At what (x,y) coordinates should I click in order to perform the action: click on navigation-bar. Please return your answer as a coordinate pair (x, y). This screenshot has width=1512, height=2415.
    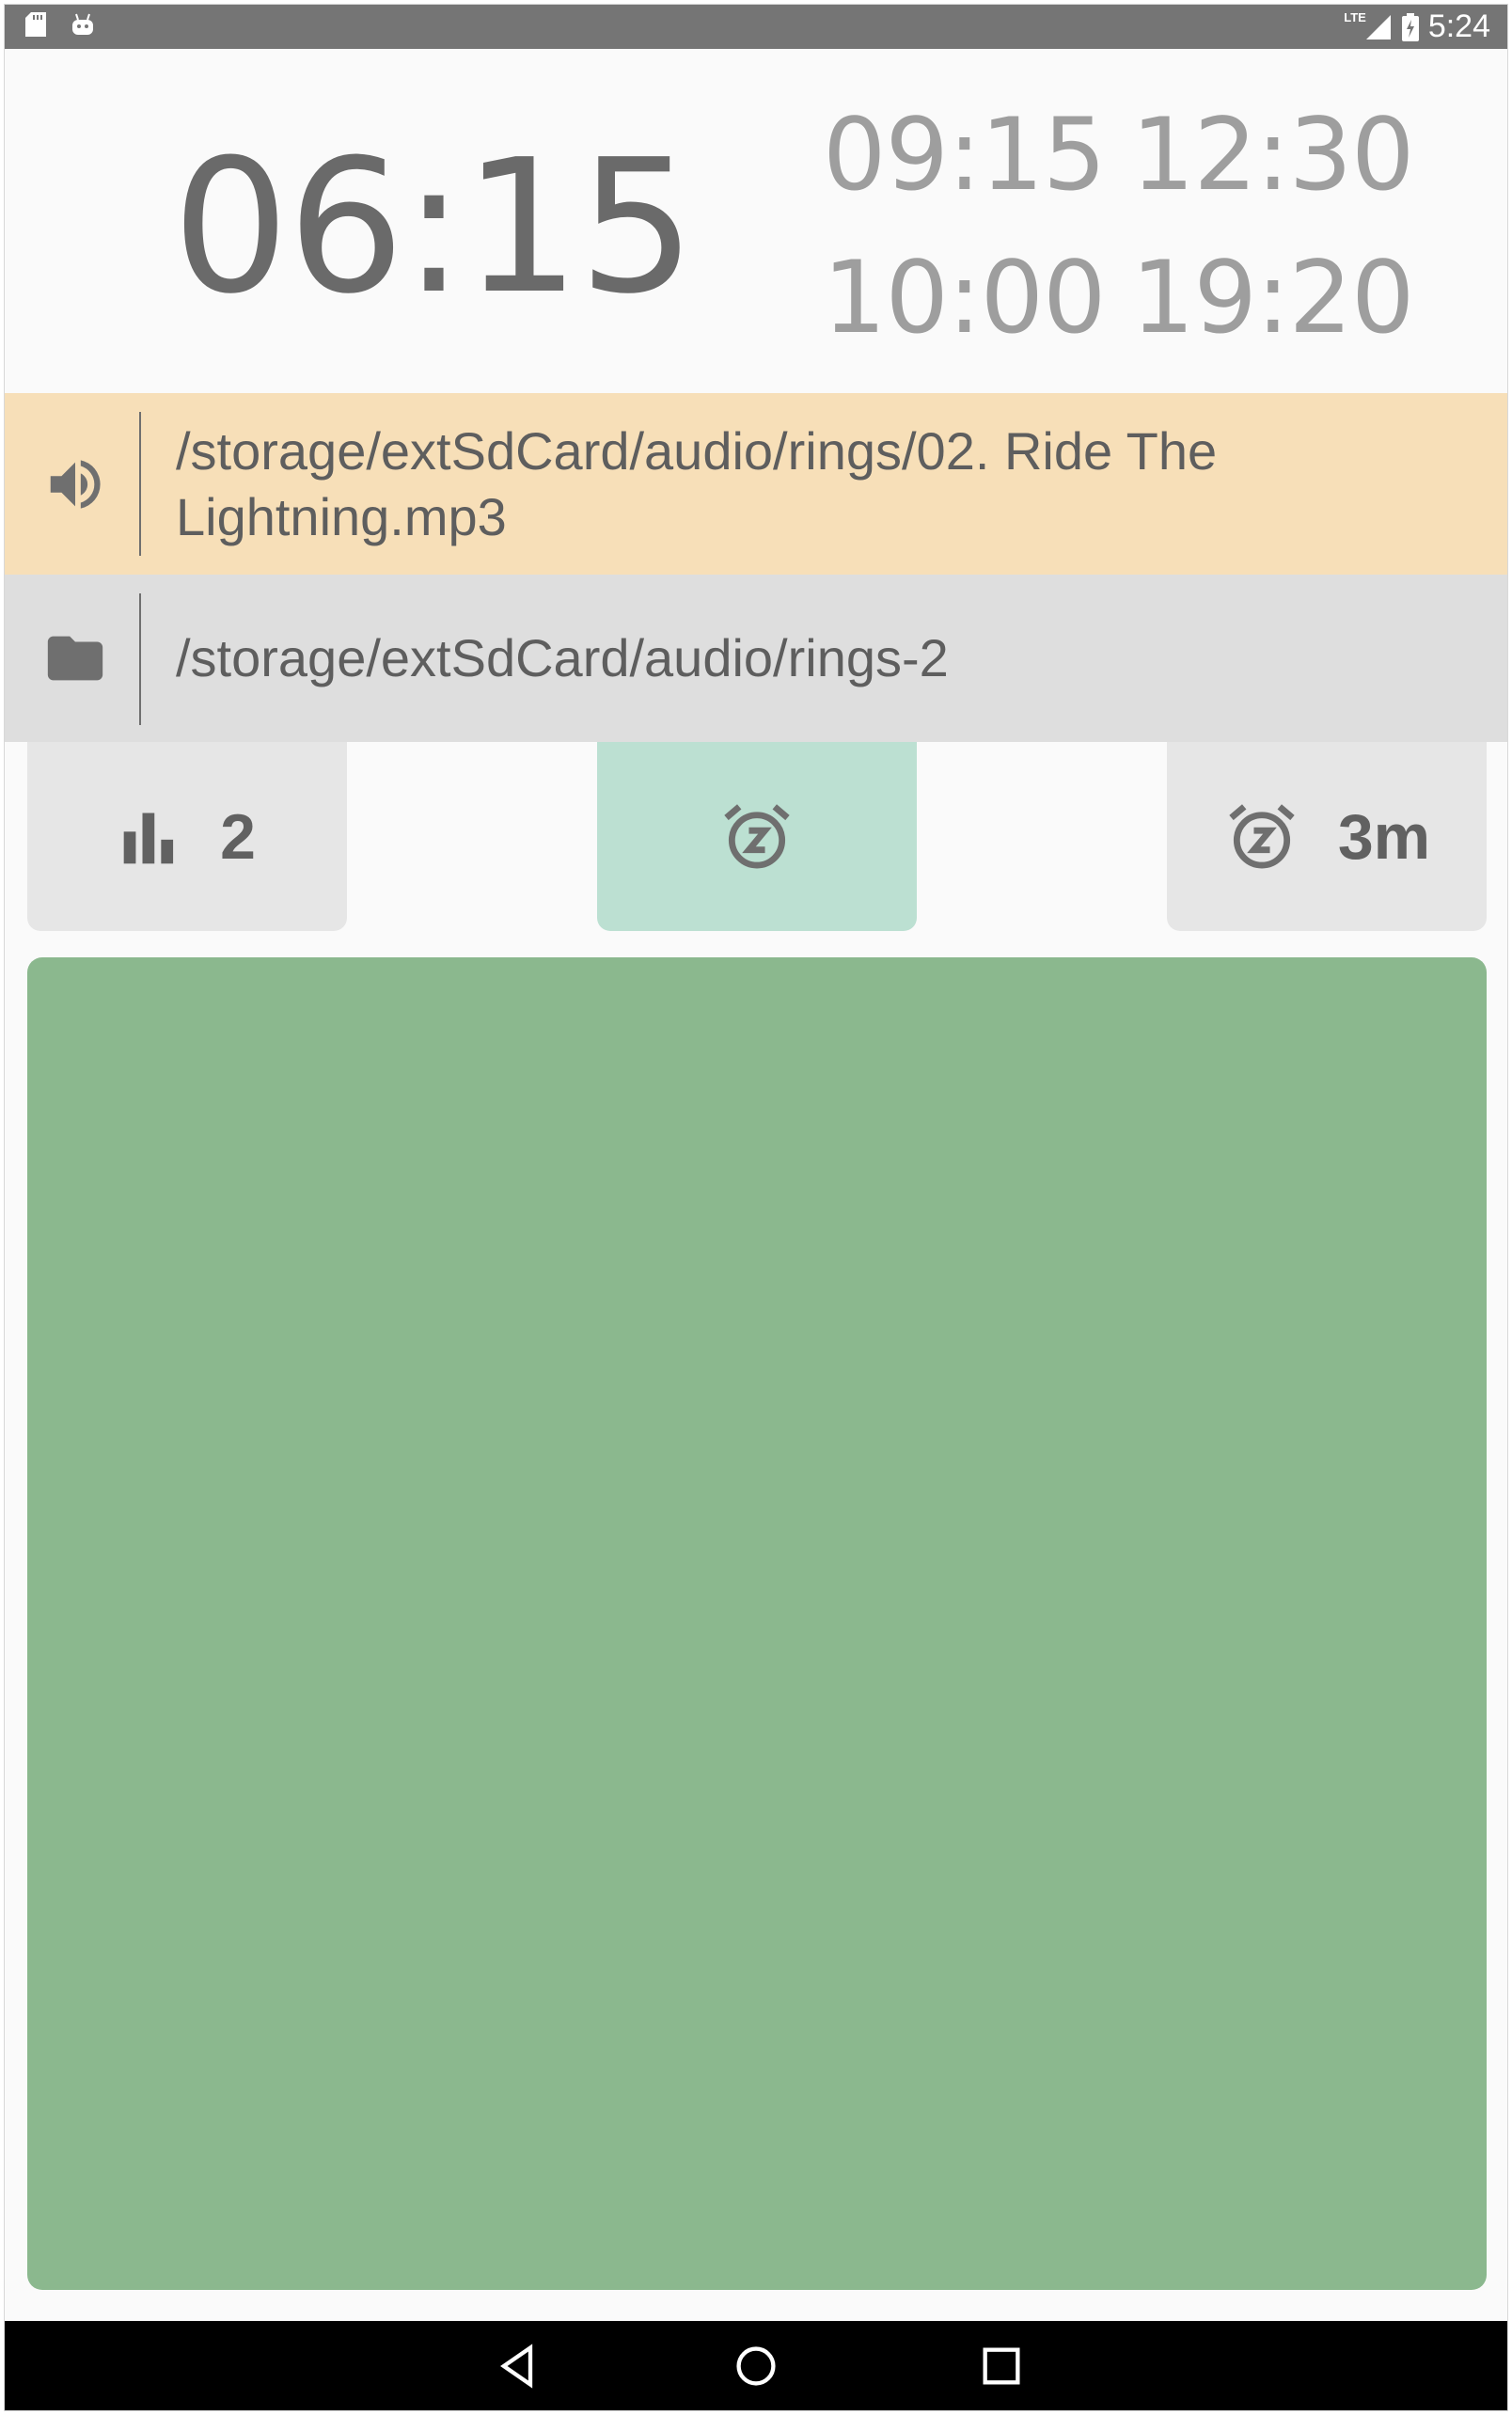
    Looking at the image, I should click on (756, 2365).